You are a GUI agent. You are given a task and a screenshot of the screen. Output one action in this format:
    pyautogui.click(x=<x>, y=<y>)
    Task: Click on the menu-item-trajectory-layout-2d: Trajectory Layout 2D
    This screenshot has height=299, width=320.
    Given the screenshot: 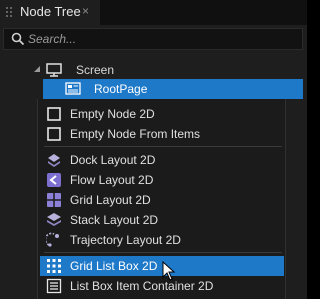 What is the action you would take?
    pyautogui.click(x=162, y=240)
    